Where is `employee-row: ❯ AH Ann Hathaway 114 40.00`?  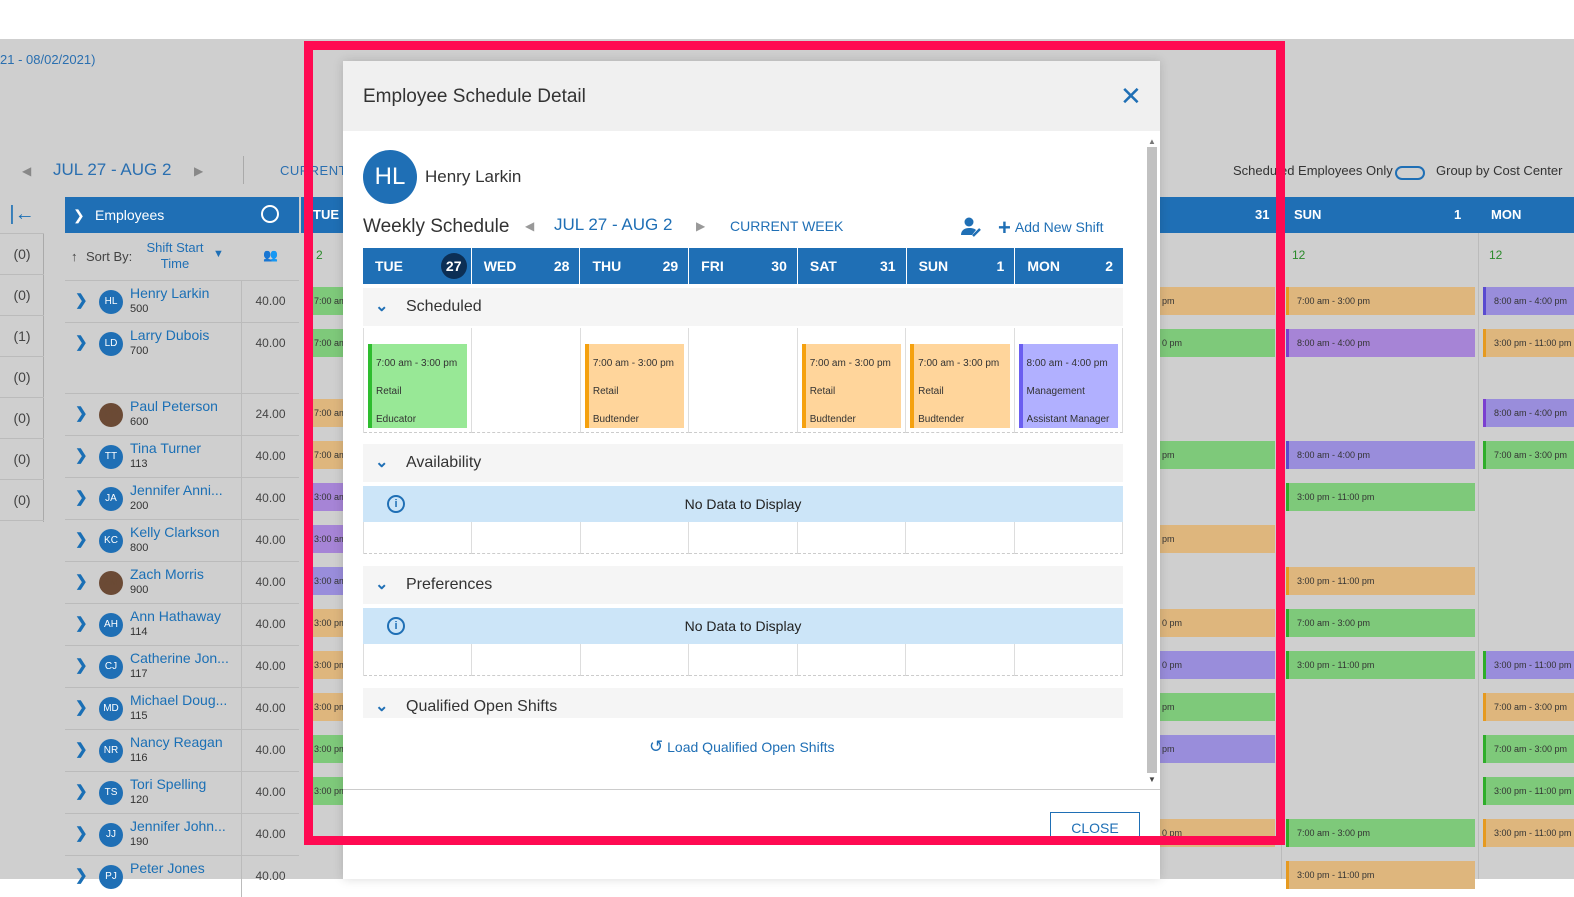
employee-row: ❯ AH Ann Hathaway 114 40.00 is located at coordinates (182, 624).